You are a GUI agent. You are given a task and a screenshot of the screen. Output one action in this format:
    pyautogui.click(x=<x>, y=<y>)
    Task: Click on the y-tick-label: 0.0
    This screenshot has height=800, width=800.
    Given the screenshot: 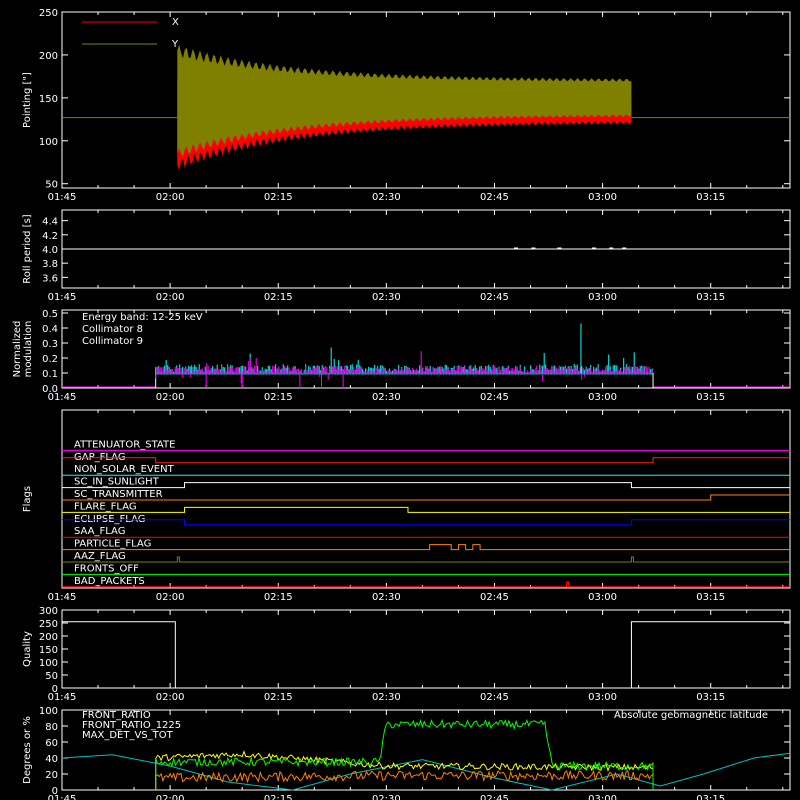 What is the action you would take?
    pyautogui.click(x=50, y=389)
    